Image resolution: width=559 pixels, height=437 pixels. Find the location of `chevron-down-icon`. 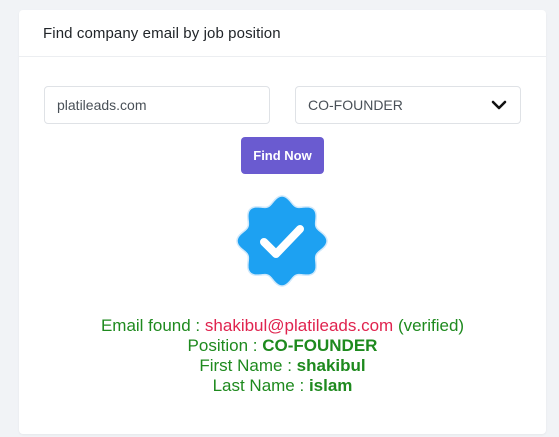

chevron-down-icon is located at coordinates (499, 105).